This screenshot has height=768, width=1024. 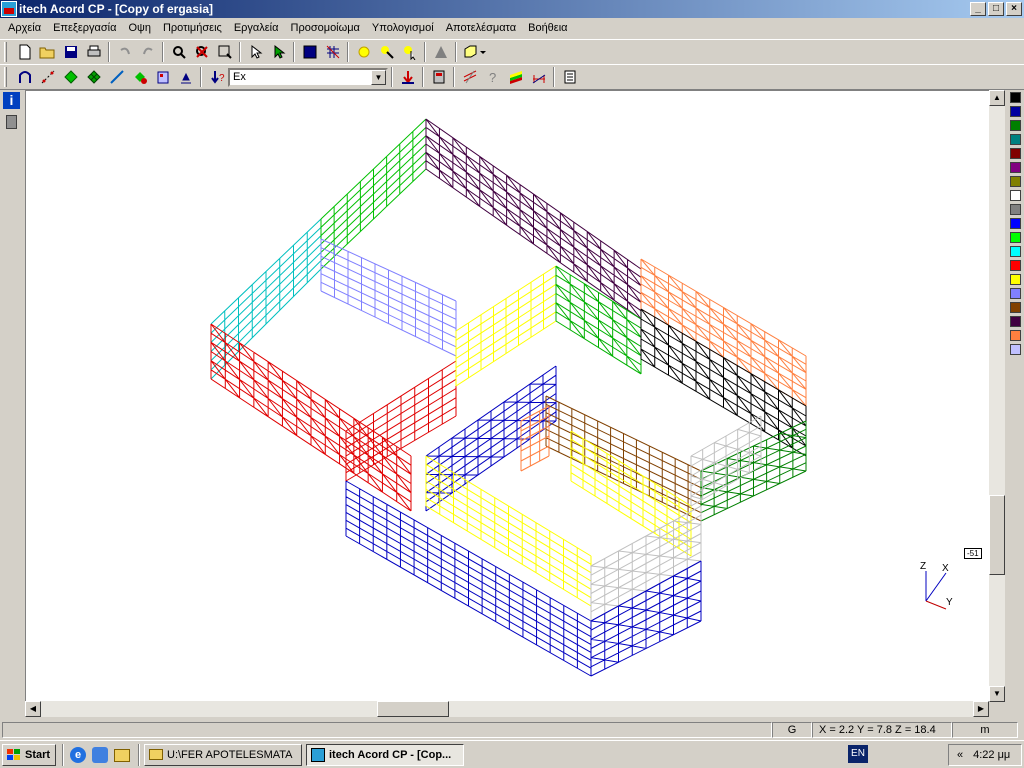 I want to click on undo-icon, so click(x=124, y=52).